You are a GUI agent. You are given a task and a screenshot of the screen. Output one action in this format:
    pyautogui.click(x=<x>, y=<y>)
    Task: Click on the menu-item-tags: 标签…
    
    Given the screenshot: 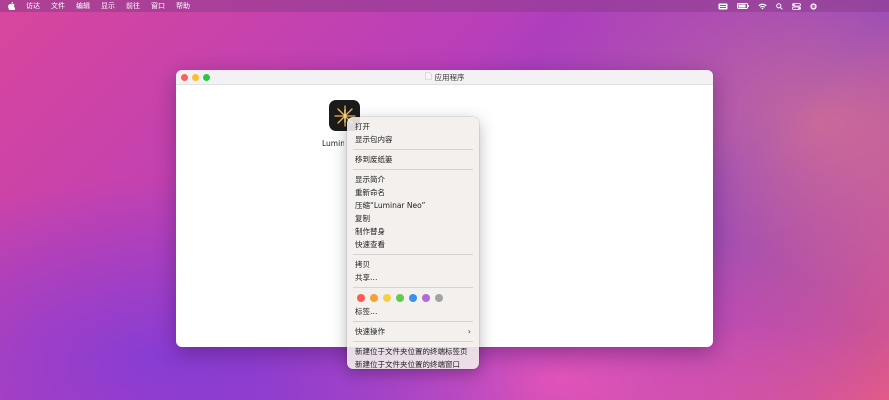 What is the action you would take?
    pyautogui.click(x=413, y=311)
    